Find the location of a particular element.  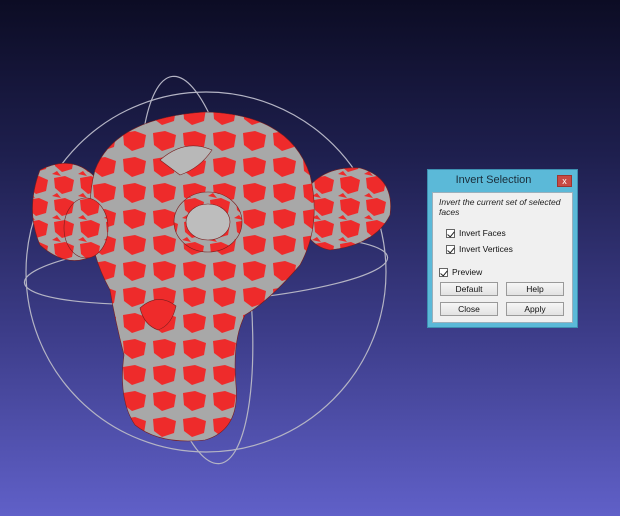

invert-faces-label: Invert Faces is located at coordinates (482, 233).